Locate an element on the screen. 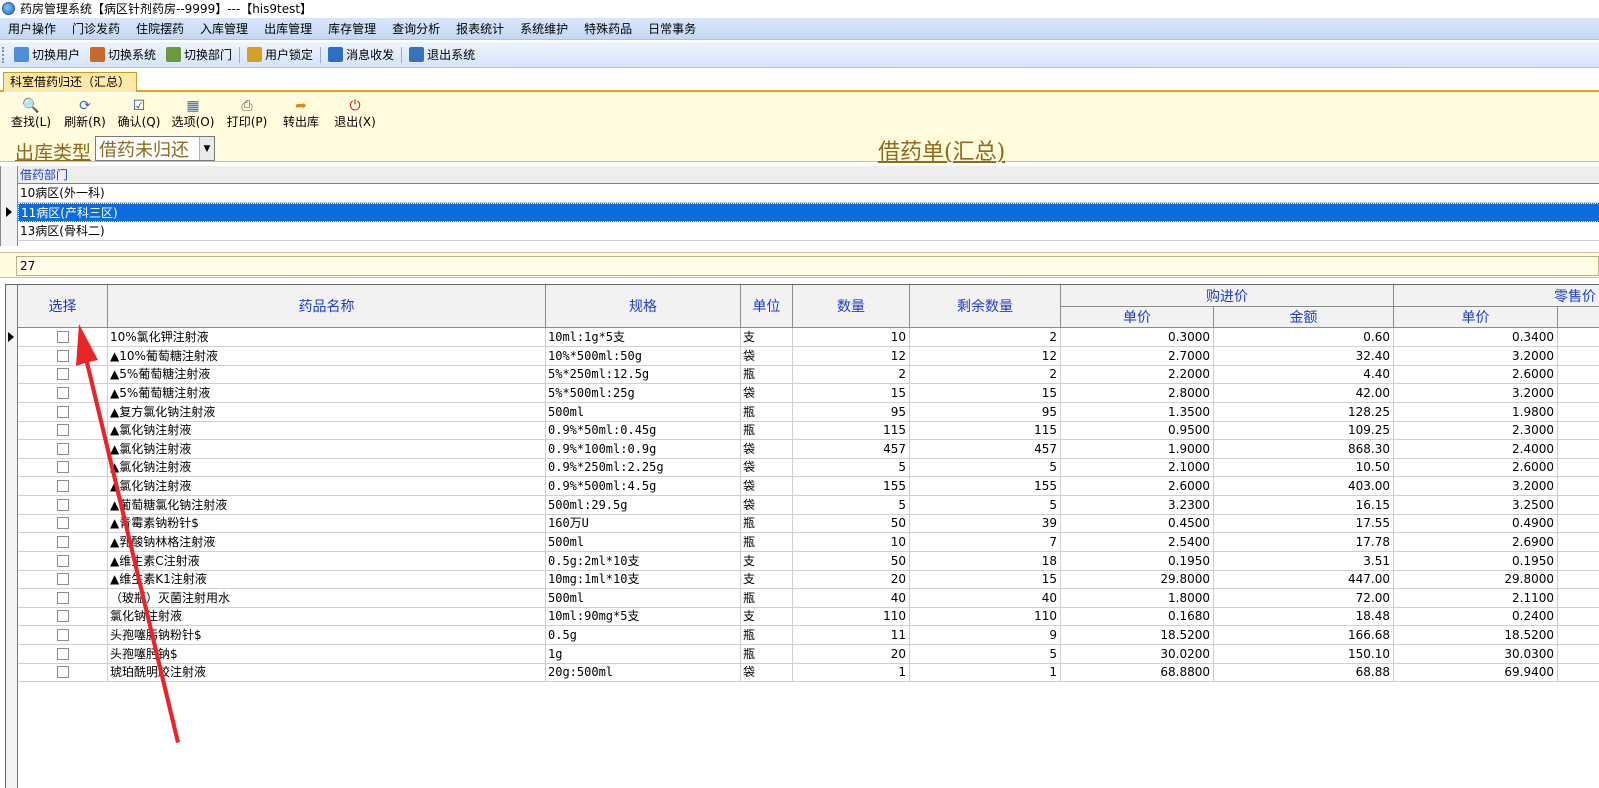 Image resolution: width=1599 pixels, height=788 pixels. quantity-cell: 1 is located at coordinates (851, 672).